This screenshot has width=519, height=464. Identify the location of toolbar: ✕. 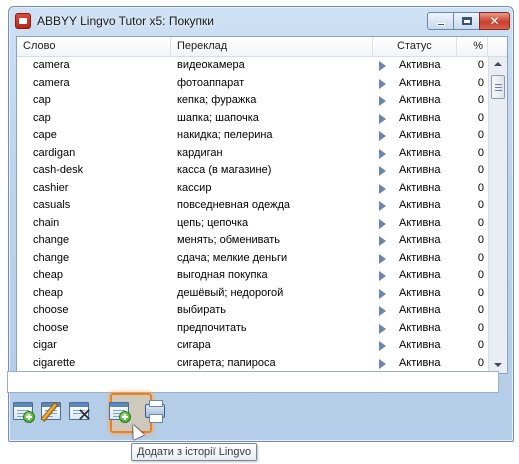
(253, 414).